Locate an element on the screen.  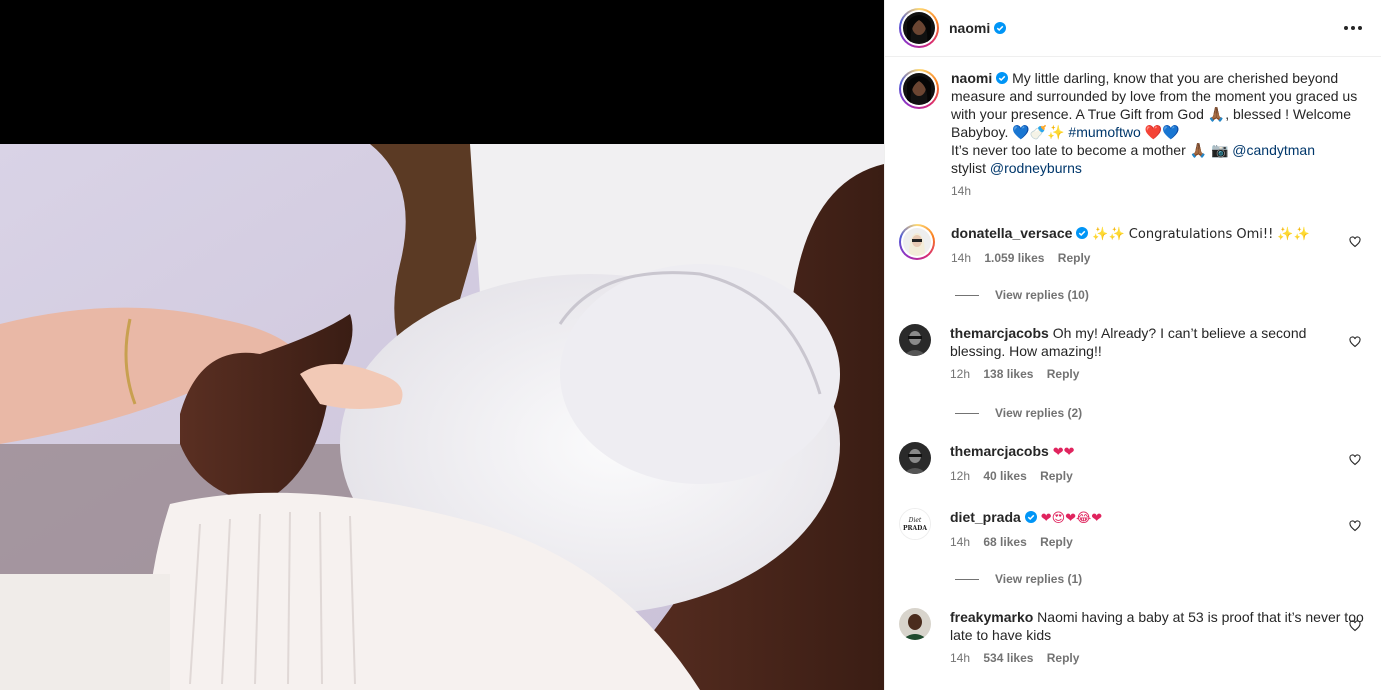
svg-text: Diet is located at coordinates (915, 520).